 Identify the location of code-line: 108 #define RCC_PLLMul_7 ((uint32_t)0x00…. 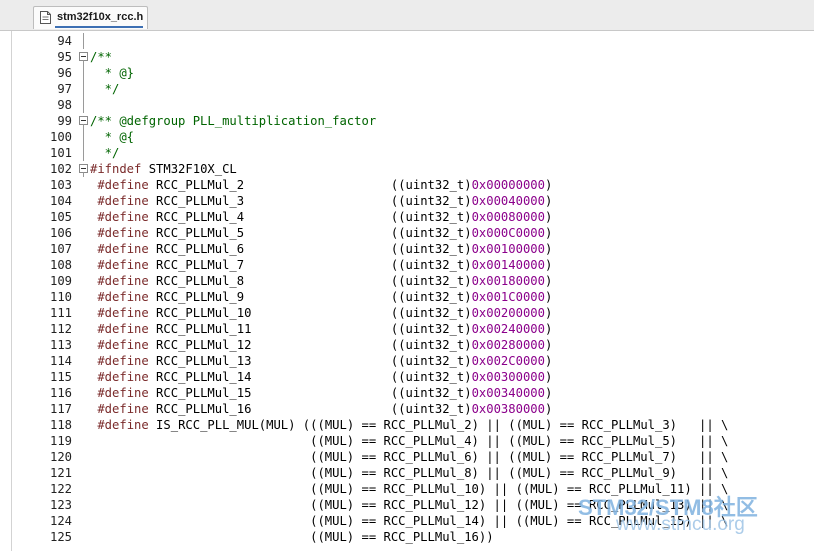
(407, 265).